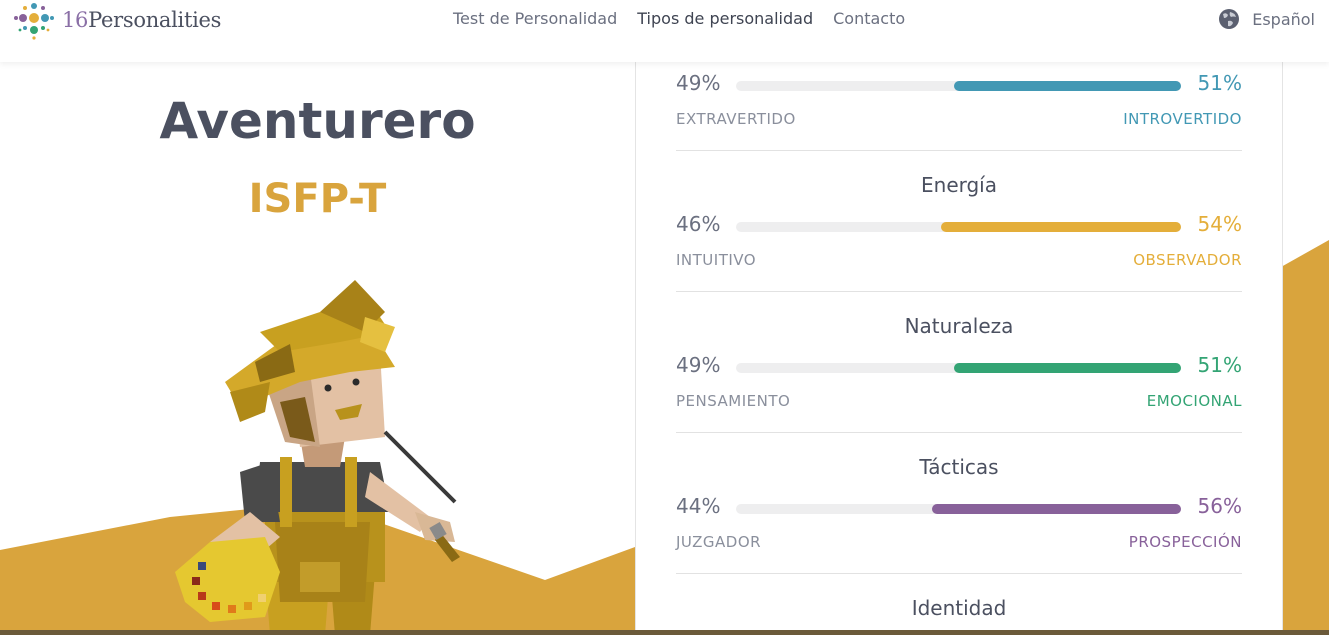 The image size is (1329, 635). I want to click on trait-title: Energía, so click(959, 185).